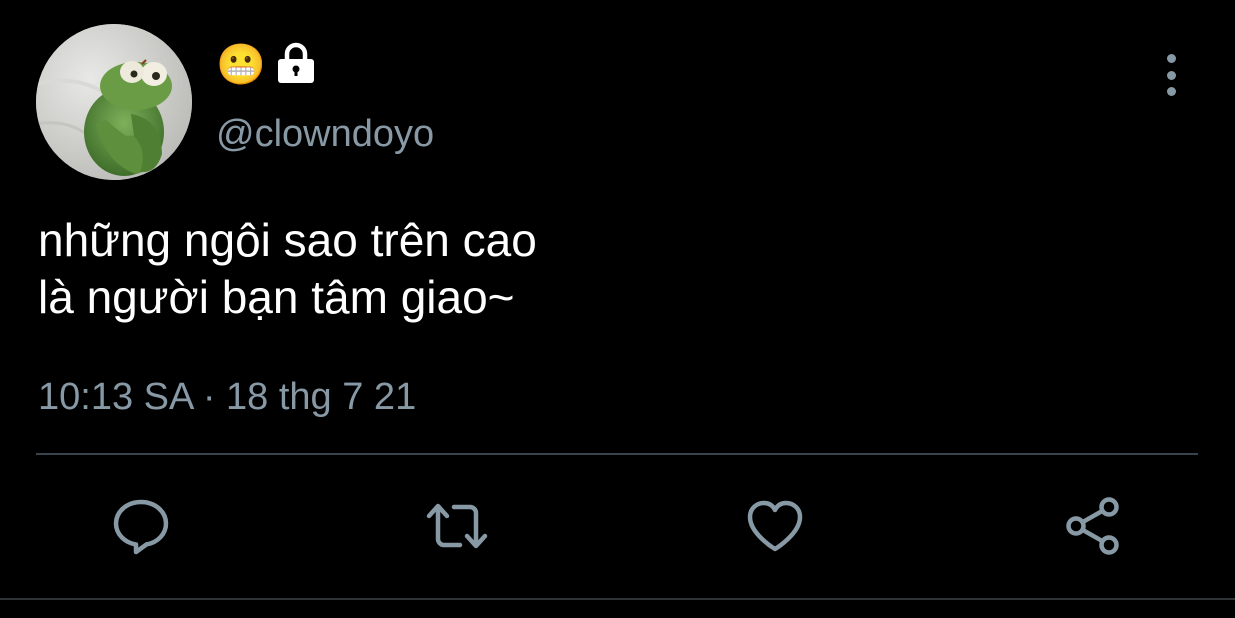 This screenshot has height=618, width=1235. I want to click on user-handle: @clowndoyo, so click(325, 134).